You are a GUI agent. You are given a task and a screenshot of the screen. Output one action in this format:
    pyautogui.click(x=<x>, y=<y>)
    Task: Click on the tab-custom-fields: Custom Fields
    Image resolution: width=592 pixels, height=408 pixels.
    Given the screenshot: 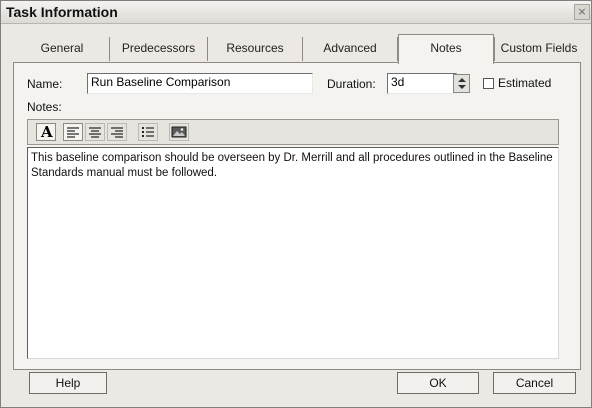 What is the action you would take?
    pyautogui.click(x=538, y=49)
    